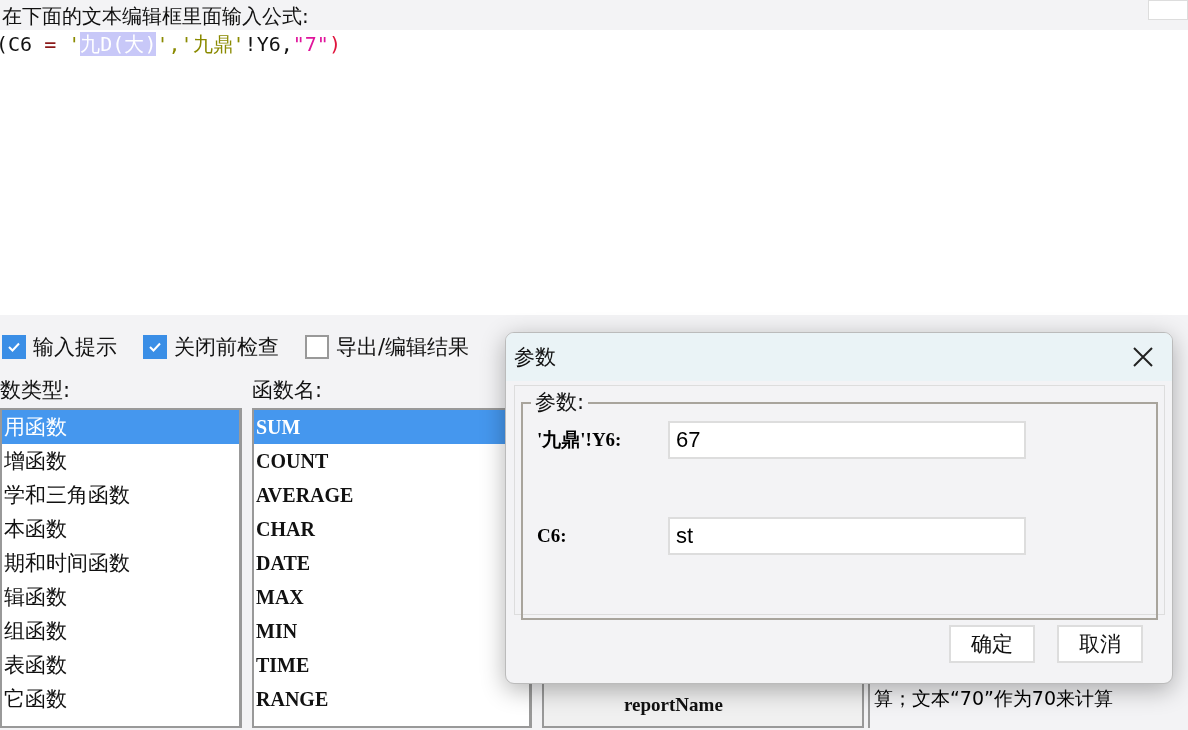 The height and width of the screenshot is (730, 1188). What do you see at coordinates (226, 347) in the screenshot?
I see `checkbox-label: 关闭前检查` at bounding box center [226, 347].